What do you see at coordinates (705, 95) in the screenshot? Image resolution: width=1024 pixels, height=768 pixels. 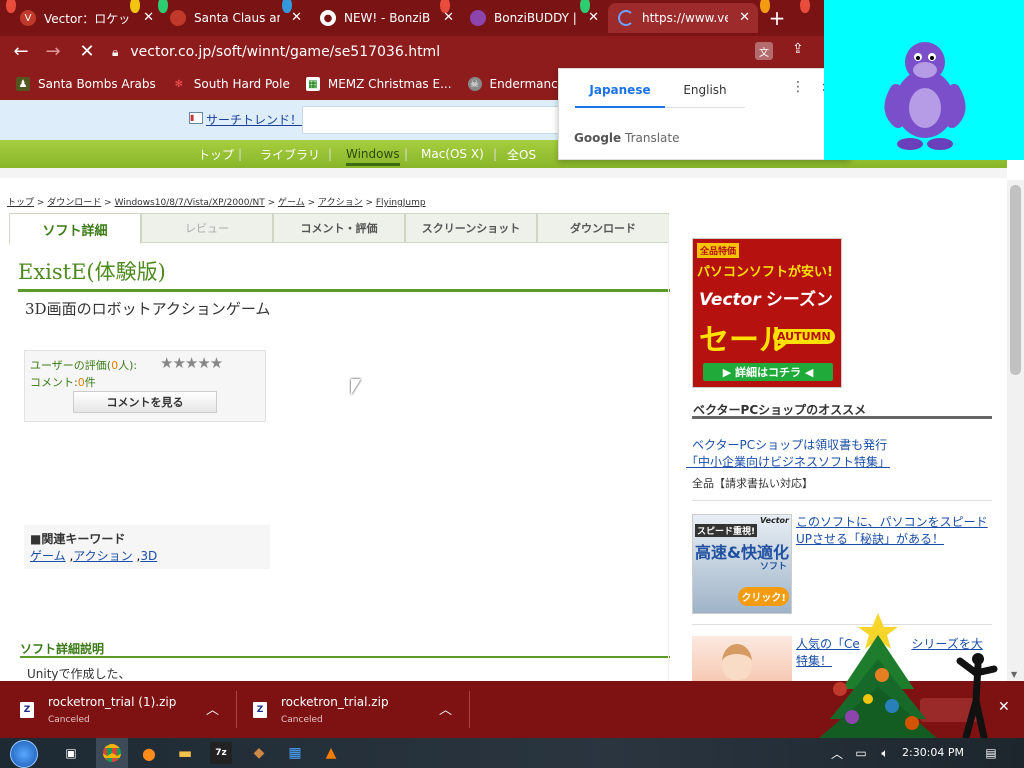 I see `translate-lang-english: English` at bounding box center [705, 95].